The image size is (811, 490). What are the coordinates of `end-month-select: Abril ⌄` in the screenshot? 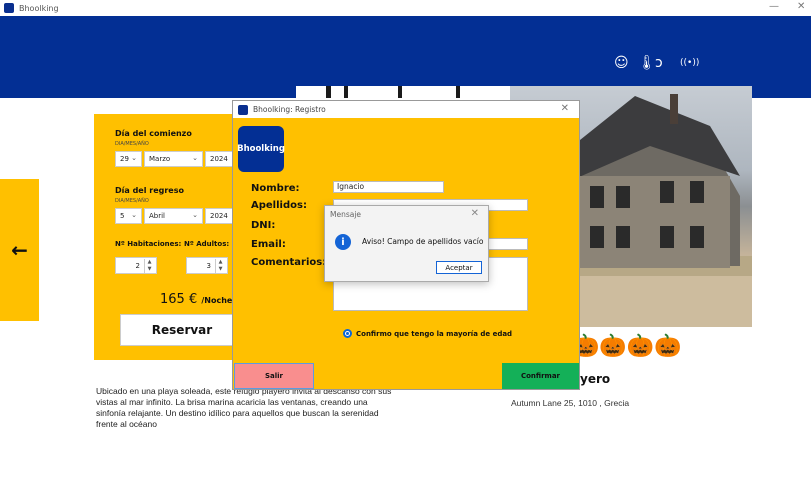 It's located at (173, 216).